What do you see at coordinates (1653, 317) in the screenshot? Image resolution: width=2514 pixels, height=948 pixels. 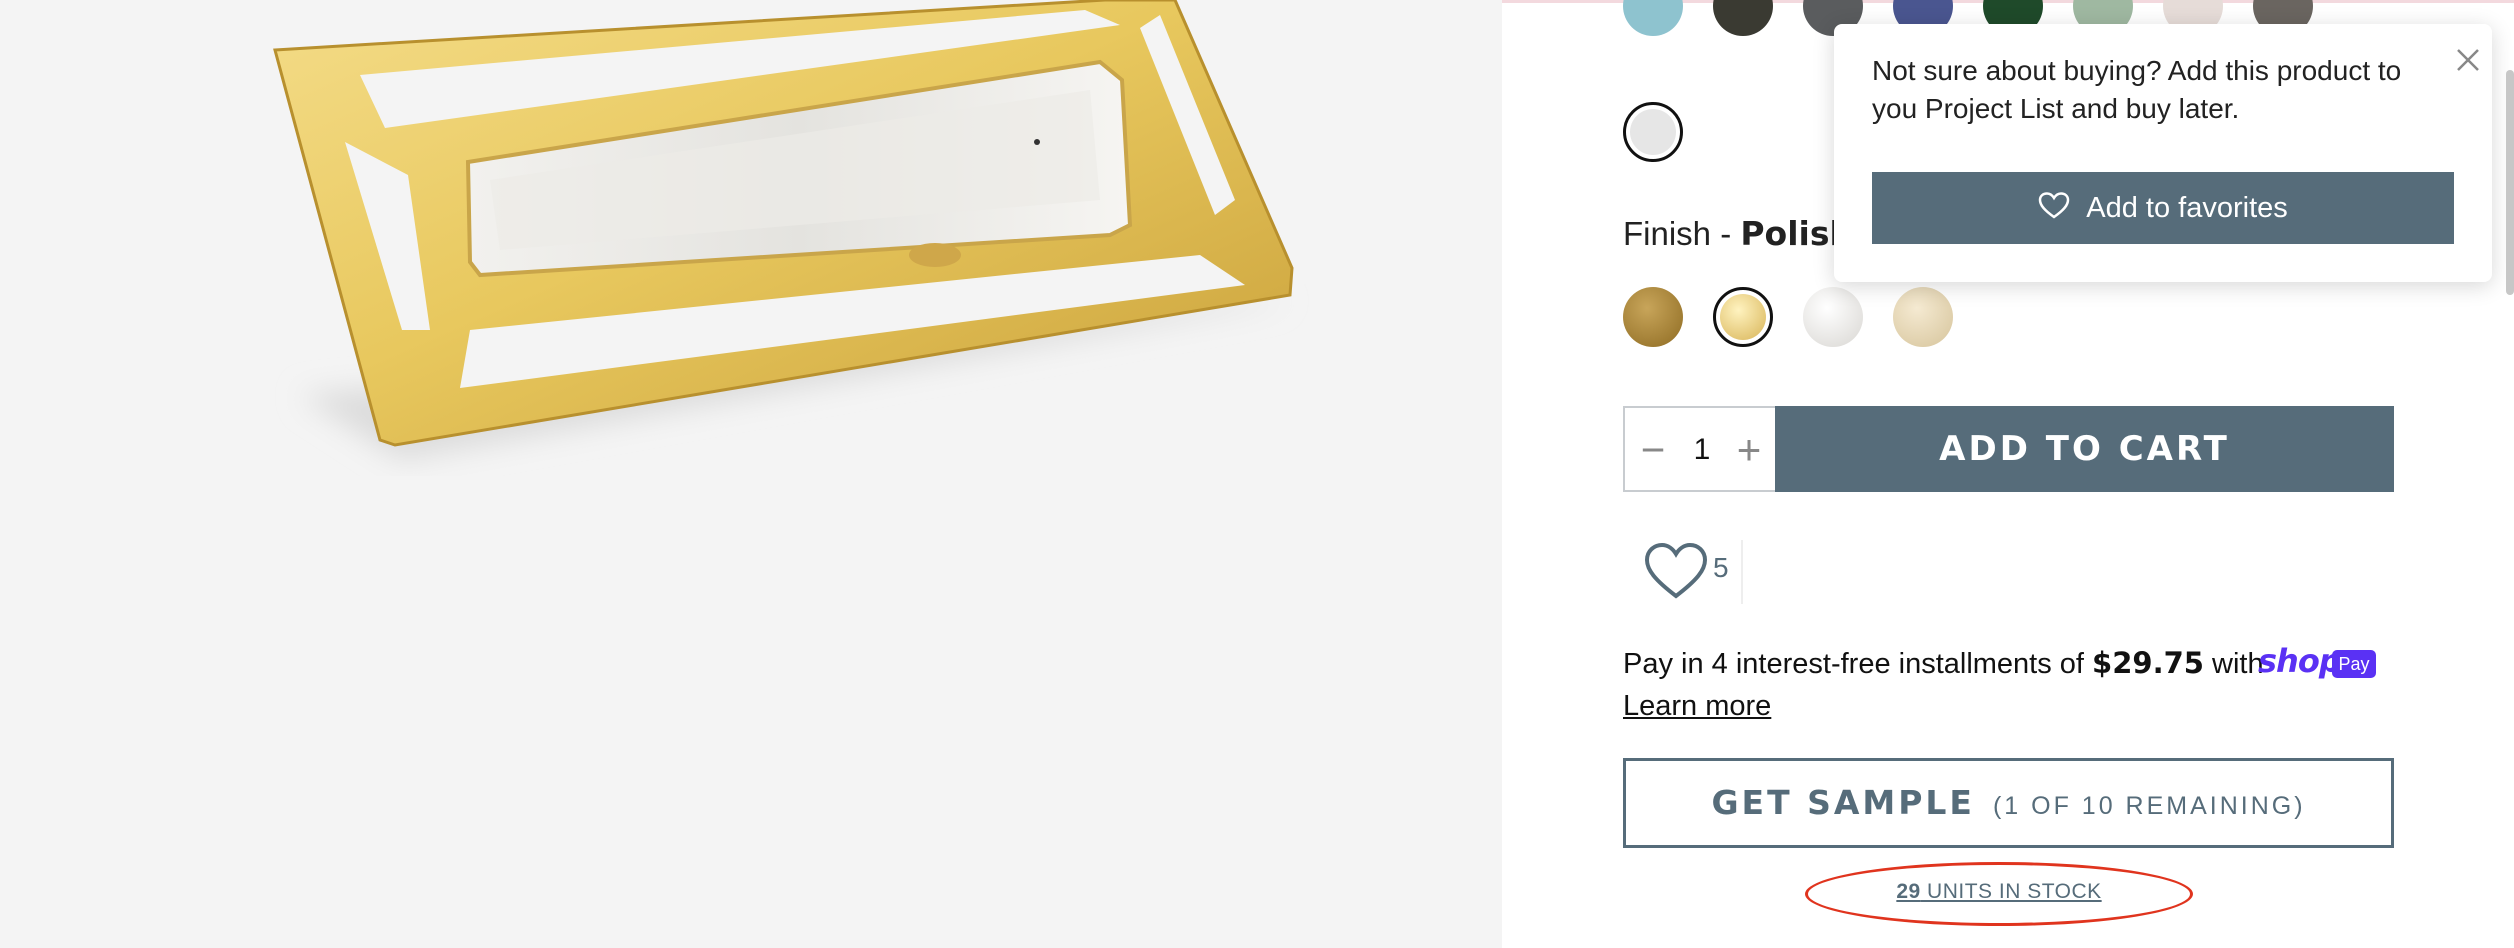 I see `finish-swatch-brass` at bounding box center [1653, 317].